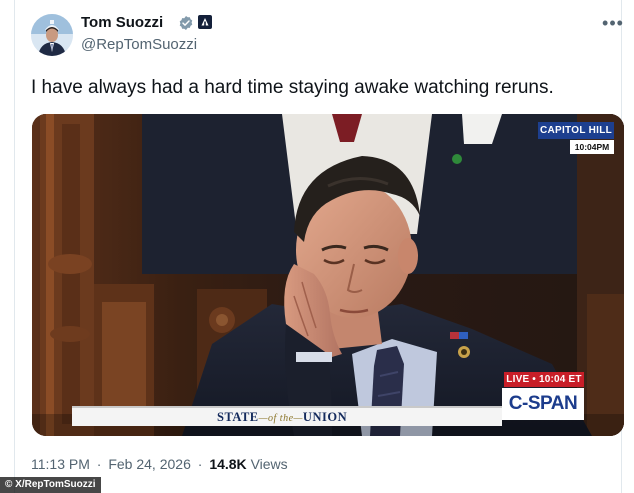  What do you see at coordinates (576, 130) in the screenshot?
I see `capitol-hill-label: CAPITOL HILL` at bounding box center [576, 130].